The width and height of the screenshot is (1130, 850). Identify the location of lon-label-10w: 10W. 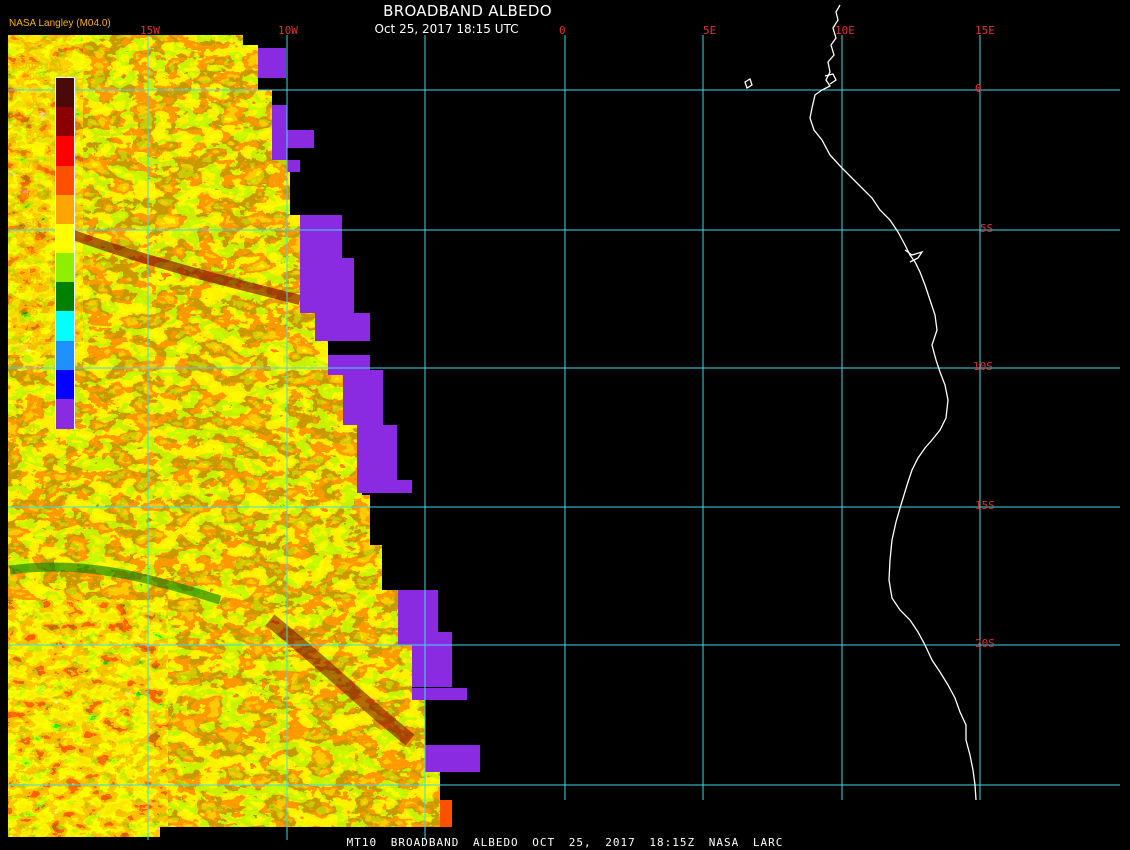
(288, 30).